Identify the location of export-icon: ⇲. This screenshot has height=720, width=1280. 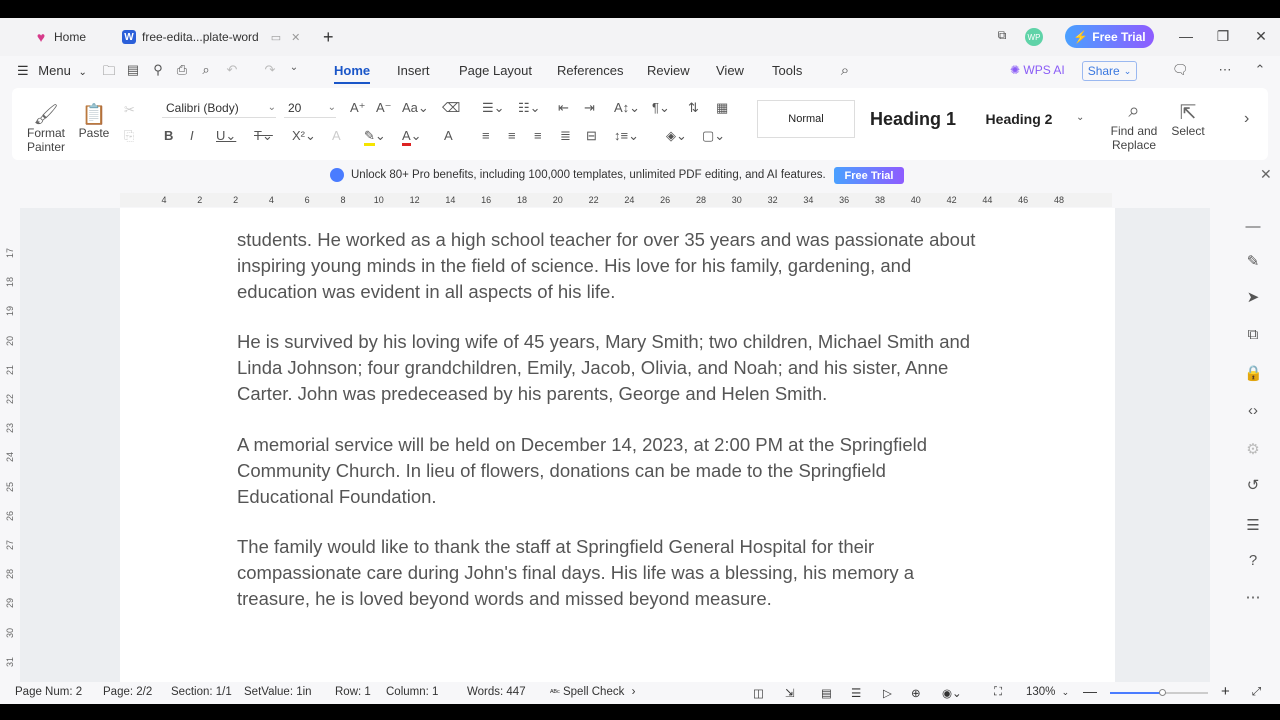
(790, 693).